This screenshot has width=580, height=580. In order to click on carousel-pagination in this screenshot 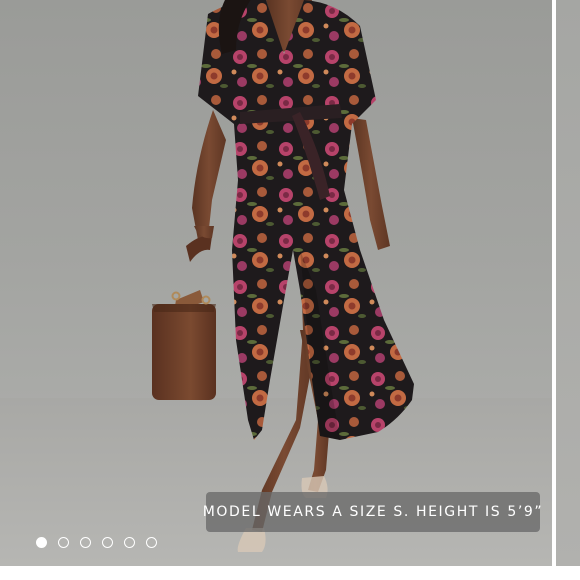, I will do `click(96, 542)`.